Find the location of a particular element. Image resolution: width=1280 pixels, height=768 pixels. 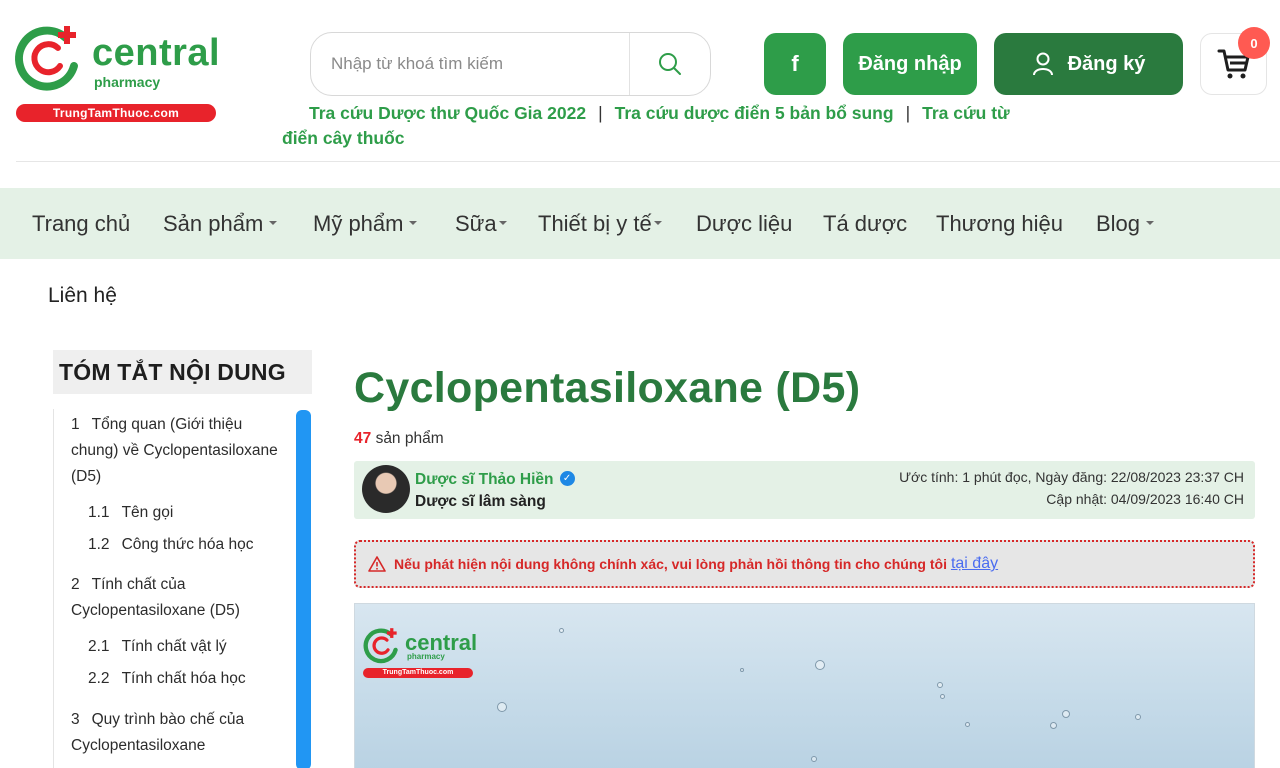

updated-date: Cập nhật: 04/09/2023 16:40 CH is located at coordinates (1145, 499).